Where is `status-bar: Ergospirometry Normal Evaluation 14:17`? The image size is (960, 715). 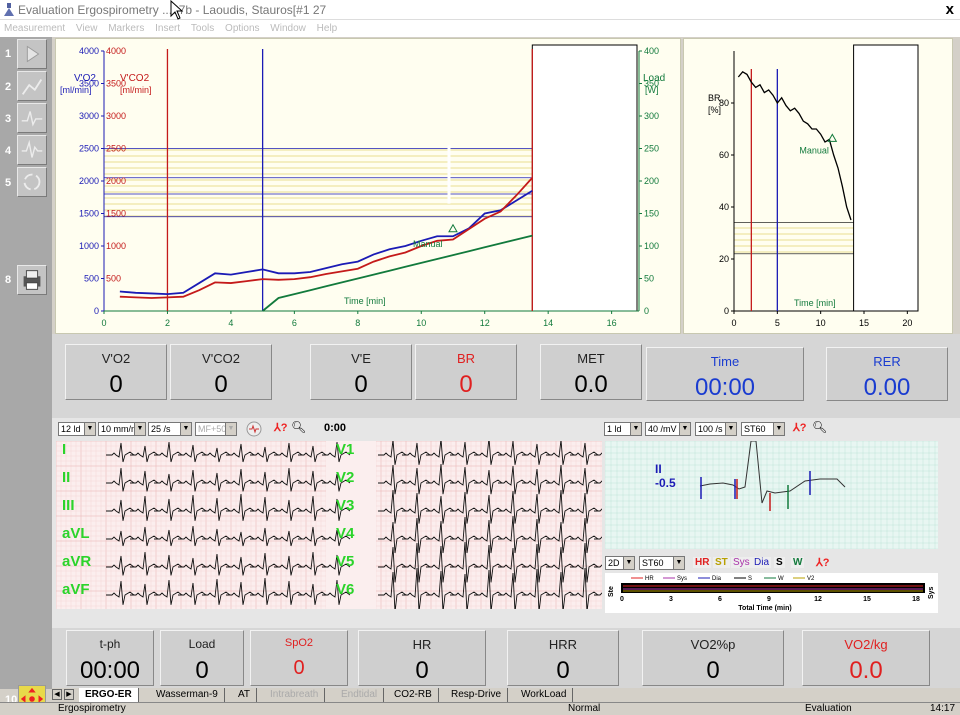 status-bar: Ergospirometry Normal Evaluation 14:17 is located at coordinates (480, 708).